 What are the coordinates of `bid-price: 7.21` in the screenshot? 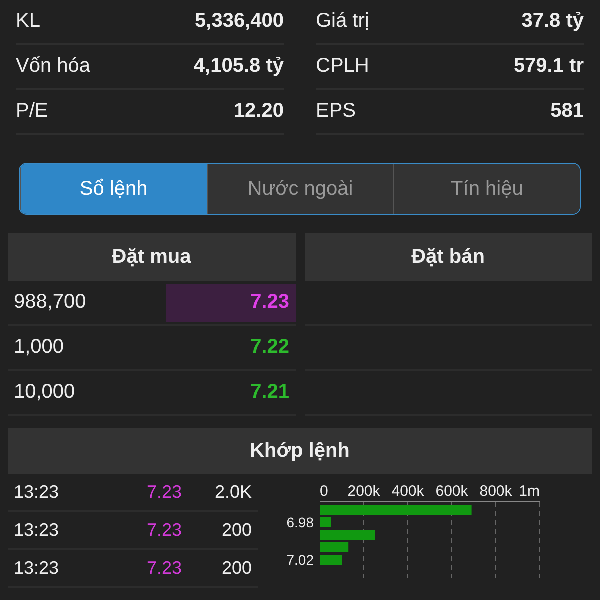 It's located at (270, 392).